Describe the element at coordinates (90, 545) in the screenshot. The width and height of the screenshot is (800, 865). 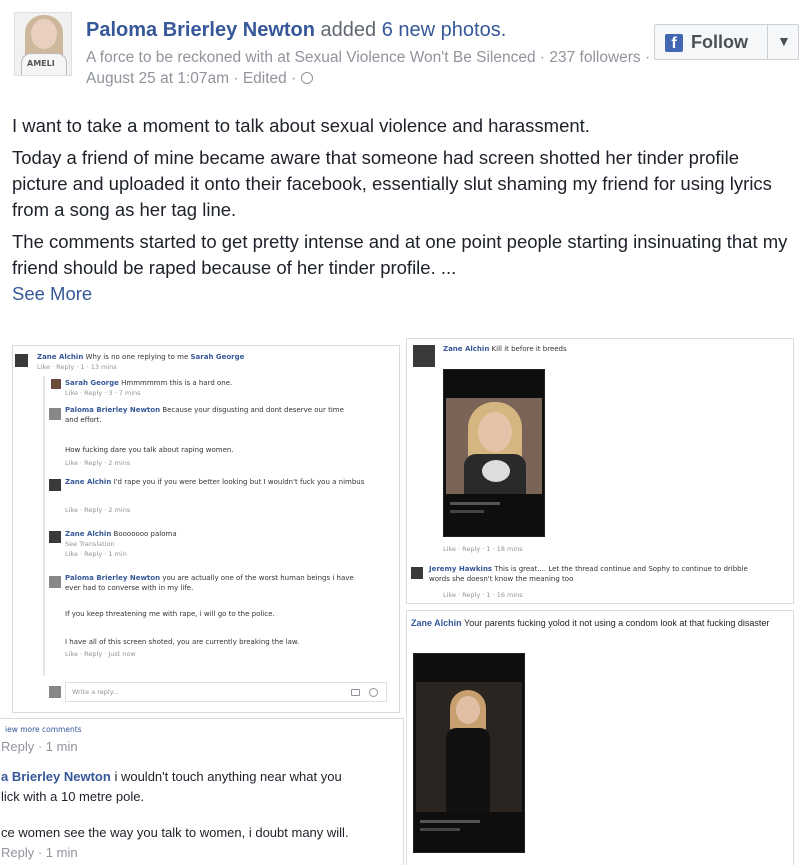
I see `see-translation-link: See Translation` at that location.